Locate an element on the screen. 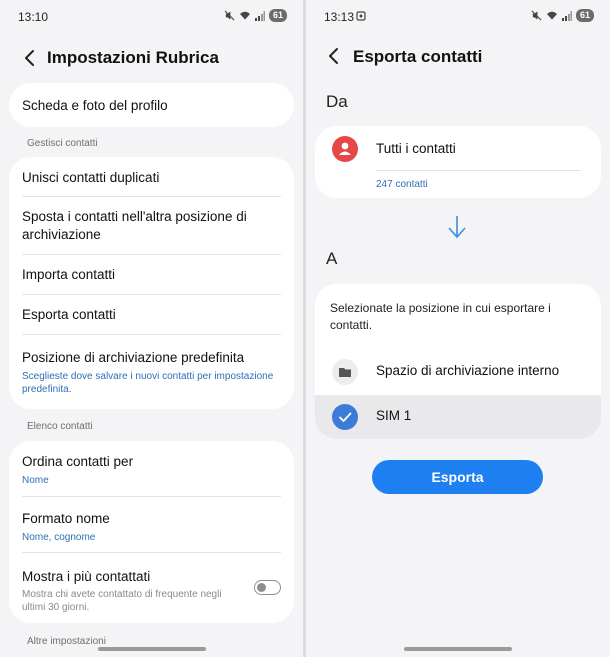 Image resolution: width=610 pixels, height=657 pixels. internal-storage-option: Spazio di archiviazione interno is located at coordinates (458, 372).